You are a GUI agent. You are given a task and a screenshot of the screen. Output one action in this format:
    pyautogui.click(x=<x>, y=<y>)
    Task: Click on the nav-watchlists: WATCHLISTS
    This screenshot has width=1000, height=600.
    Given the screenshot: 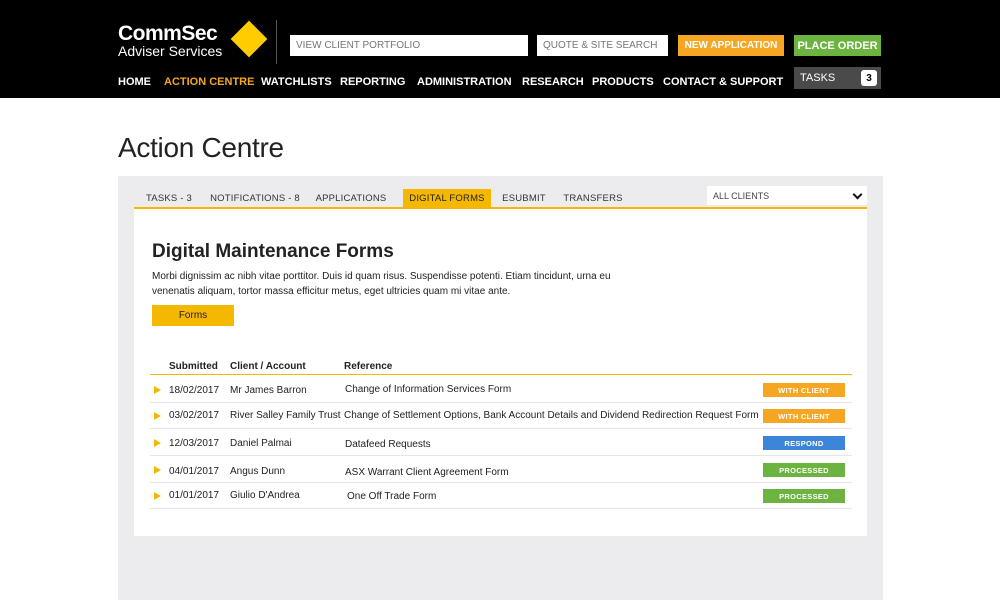 What is the action you would take?
    pyautogui.click(x=296, y=82)
    